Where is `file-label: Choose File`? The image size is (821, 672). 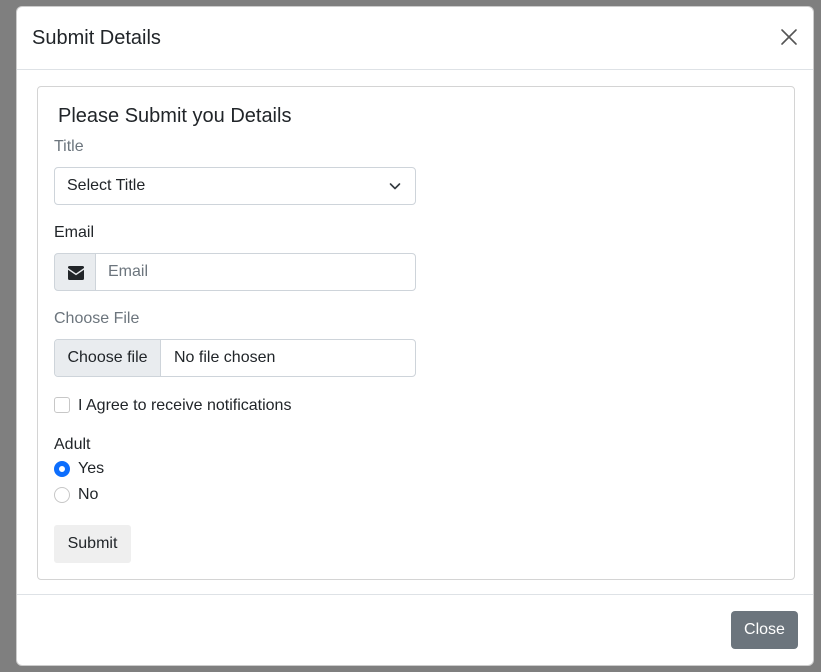 file-label: Choose File is located at coordinates (97, 318).